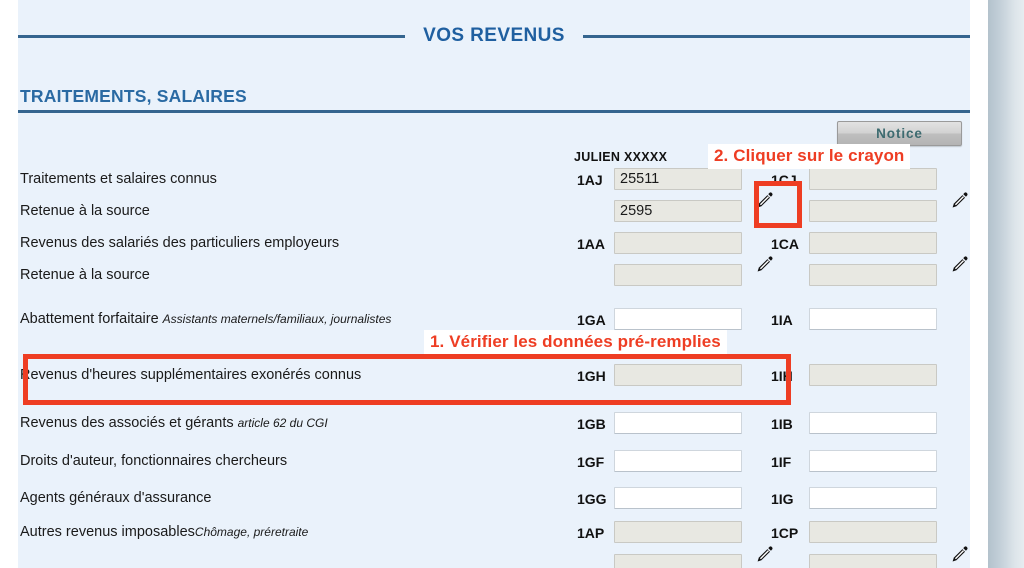 The height and width of the screenshot is (568, 1024). Describe the element at coordinates (782, 424) in the screenshot. I see `field-code-right: 1IB` at that location.